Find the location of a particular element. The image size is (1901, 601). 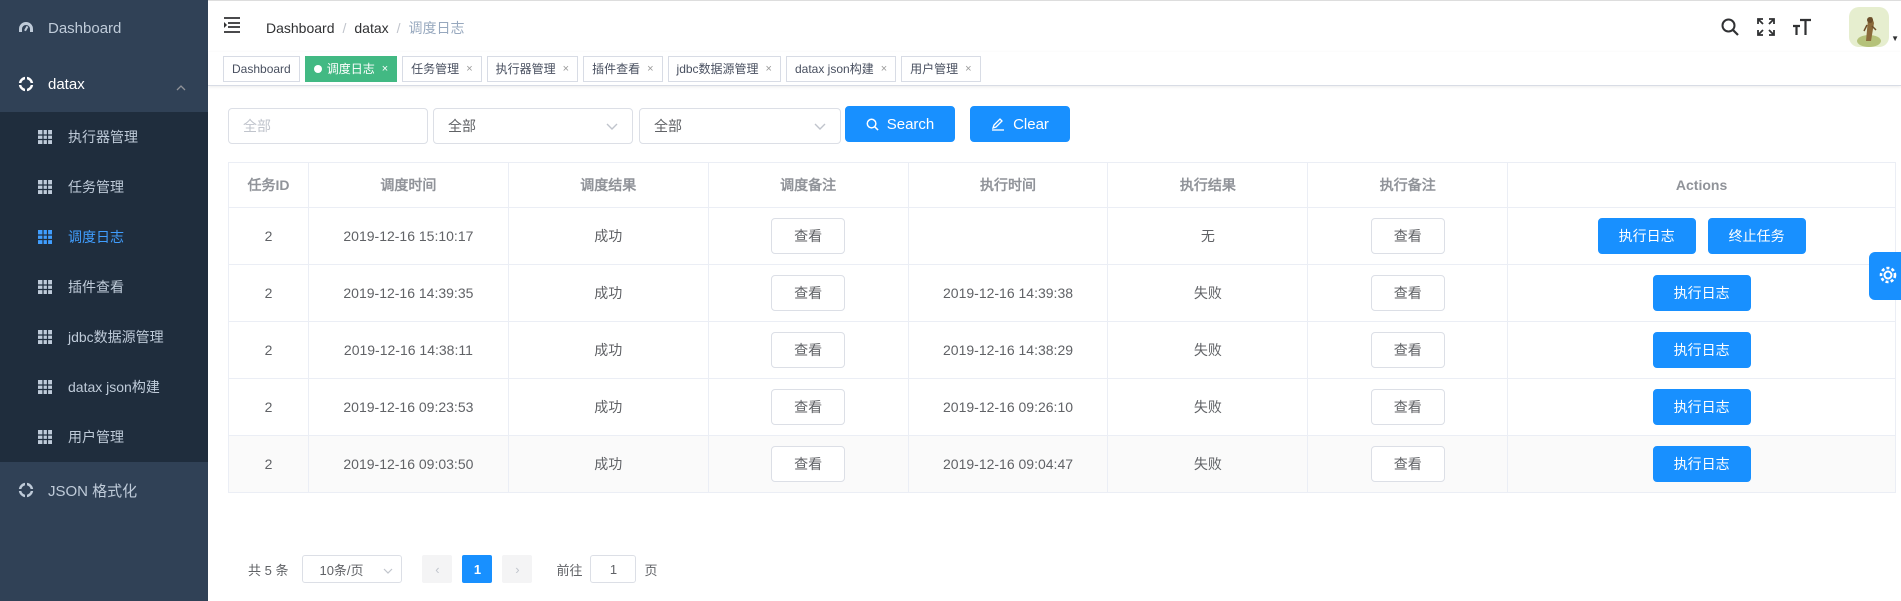

cell-exec-result: 失败 is located at coordinates (1208, 293).